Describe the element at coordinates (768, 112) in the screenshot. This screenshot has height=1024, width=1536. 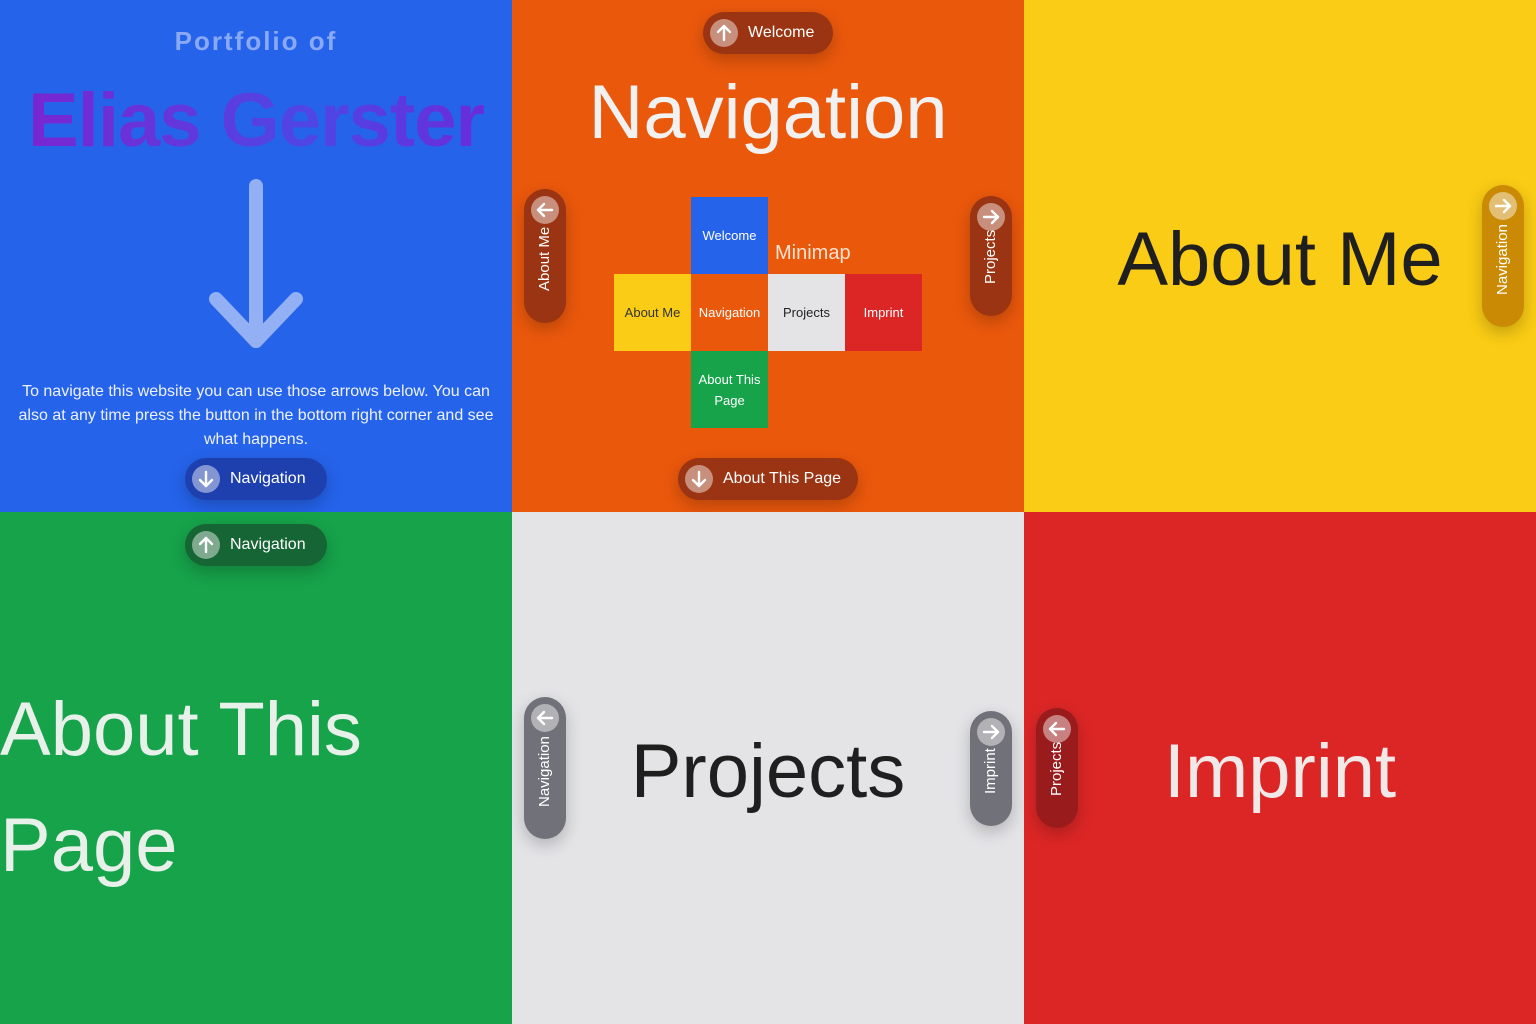
I see `navigation-title: Navigation` at that location.